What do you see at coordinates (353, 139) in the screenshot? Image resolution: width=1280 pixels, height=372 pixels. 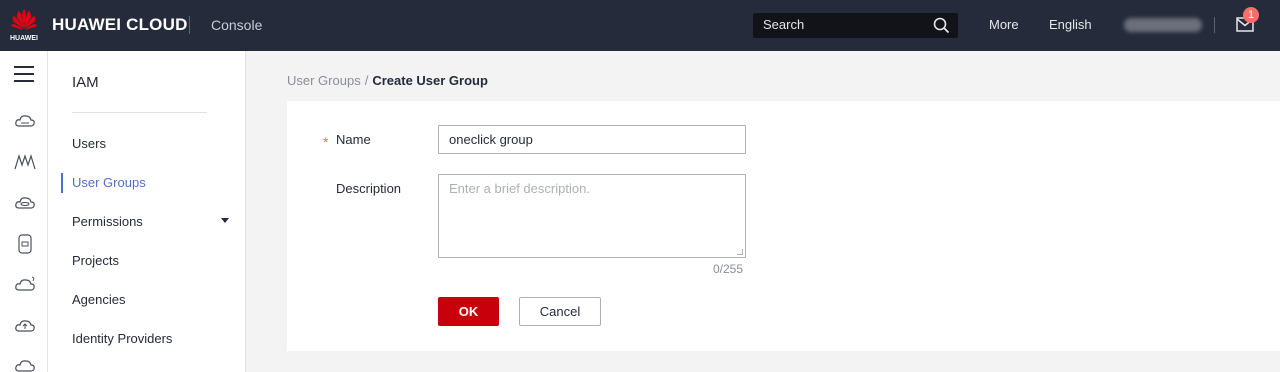 I see `name-label: Name` at bounding box center [353, 139].